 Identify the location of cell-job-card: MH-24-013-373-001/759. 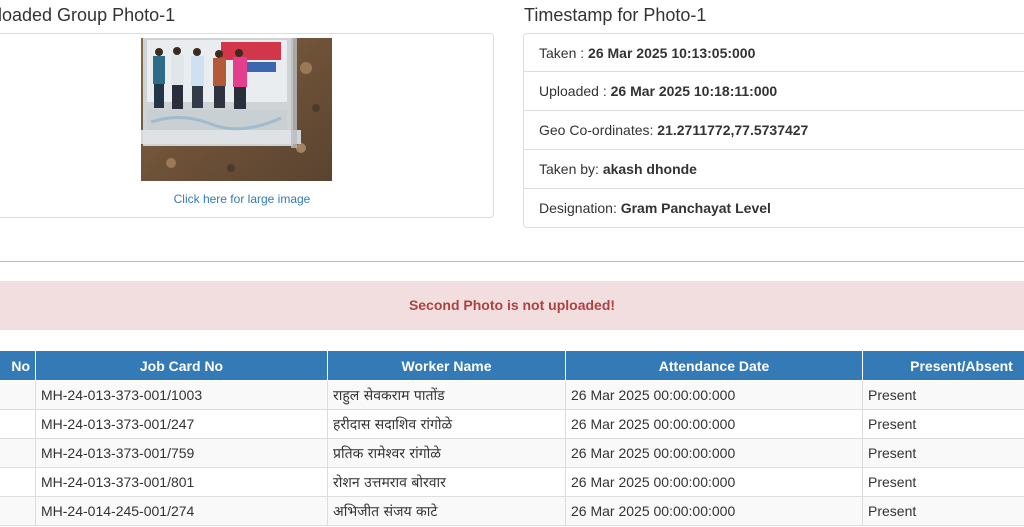
(181, 453).